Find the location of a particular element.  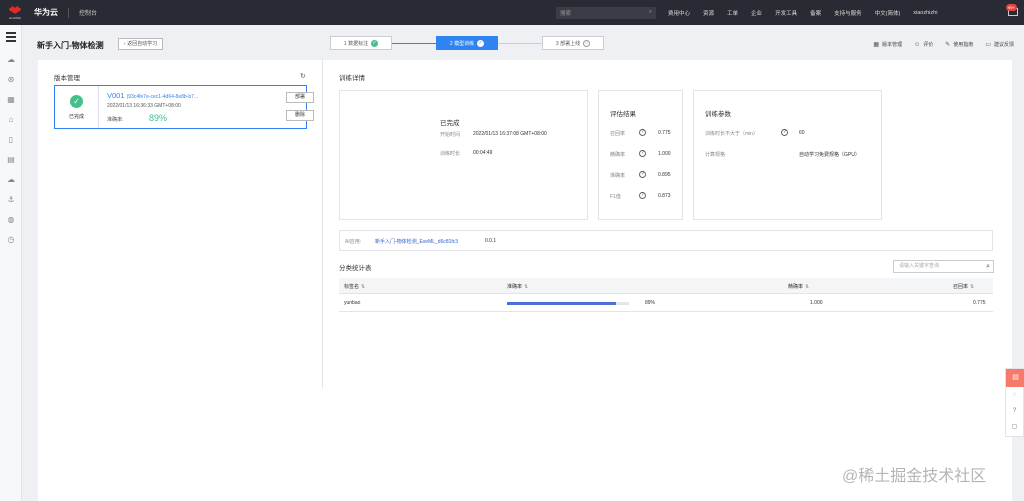

col-precision: 精确率 ⇅ is located at coordinates (798, 286).